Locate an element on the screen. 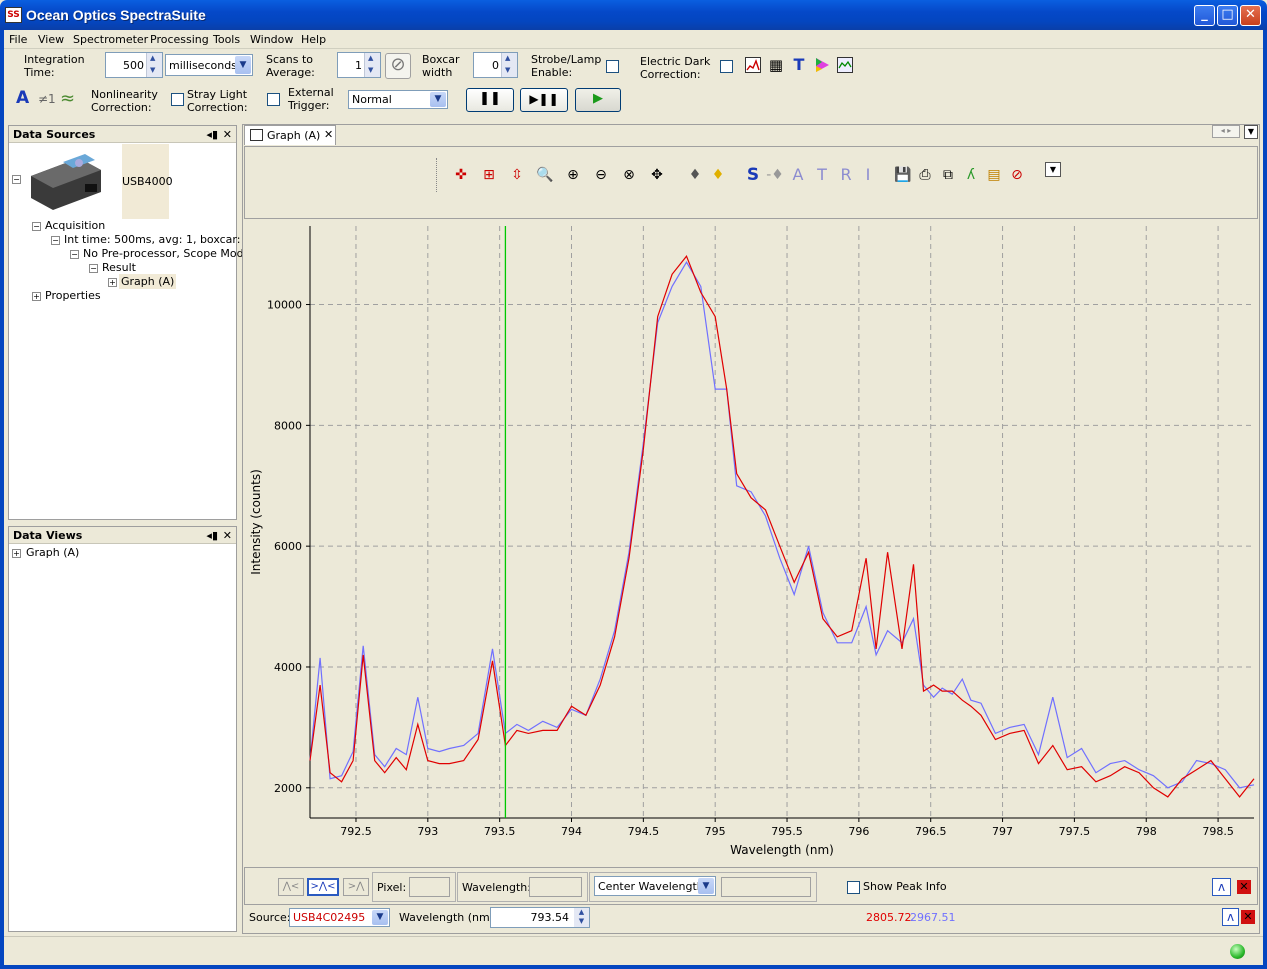 The height and width of the screenshot is (969, 1267). copy-icon: ⧉ is located at coordinates (948, 175).